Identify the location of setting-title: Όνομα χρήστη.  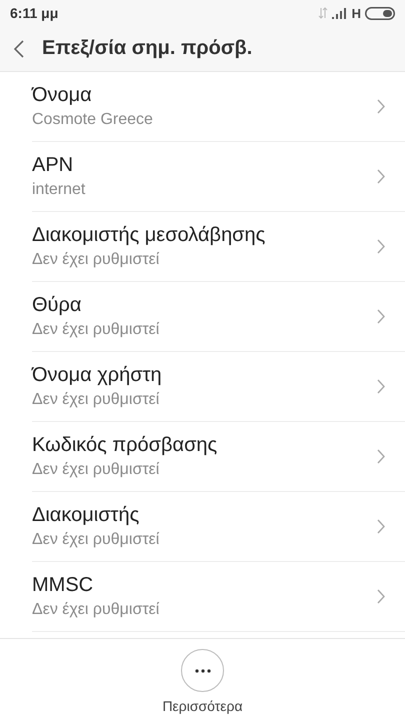
(97, 375).